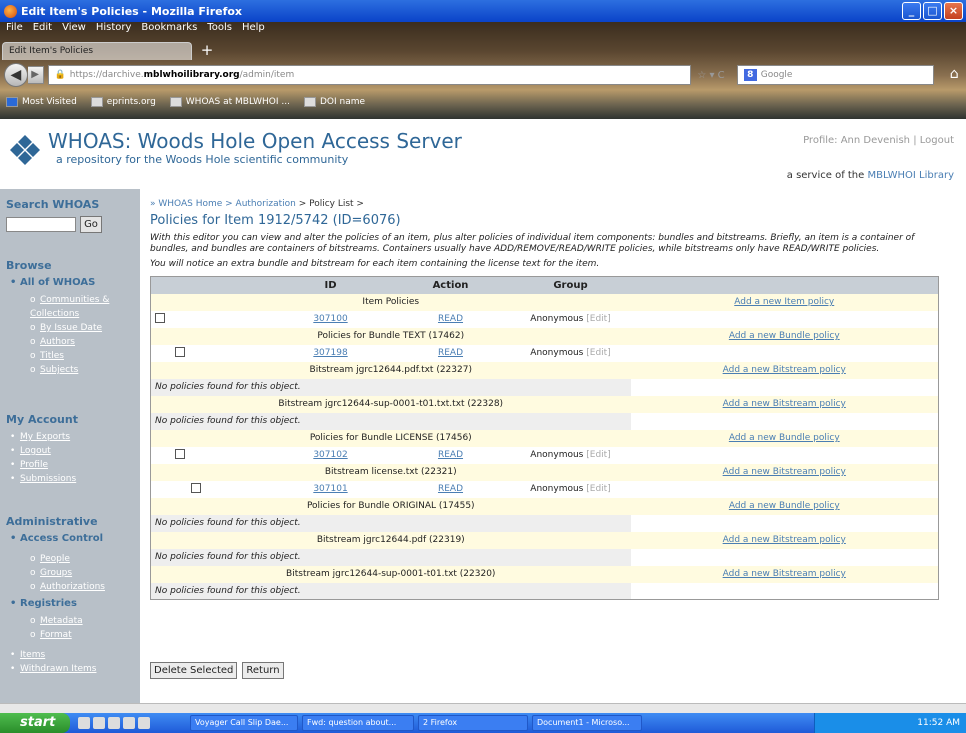  I want to click on menu-help: Help, so click(253, 29).